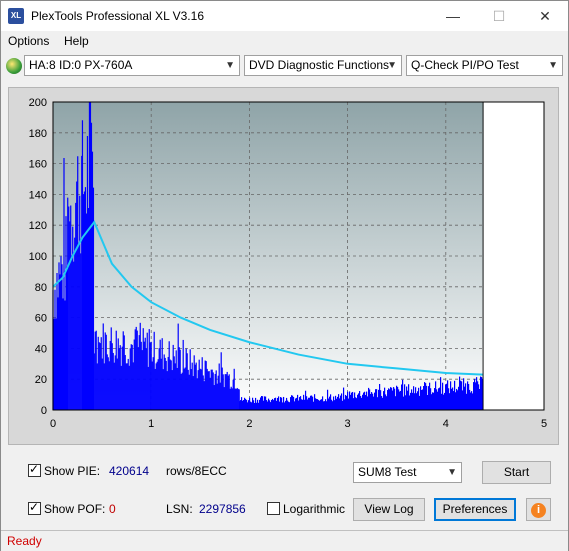 The height and width of the screenshot is (551, 569). I want to click on y-tick-label: 40, so click(41, 349).